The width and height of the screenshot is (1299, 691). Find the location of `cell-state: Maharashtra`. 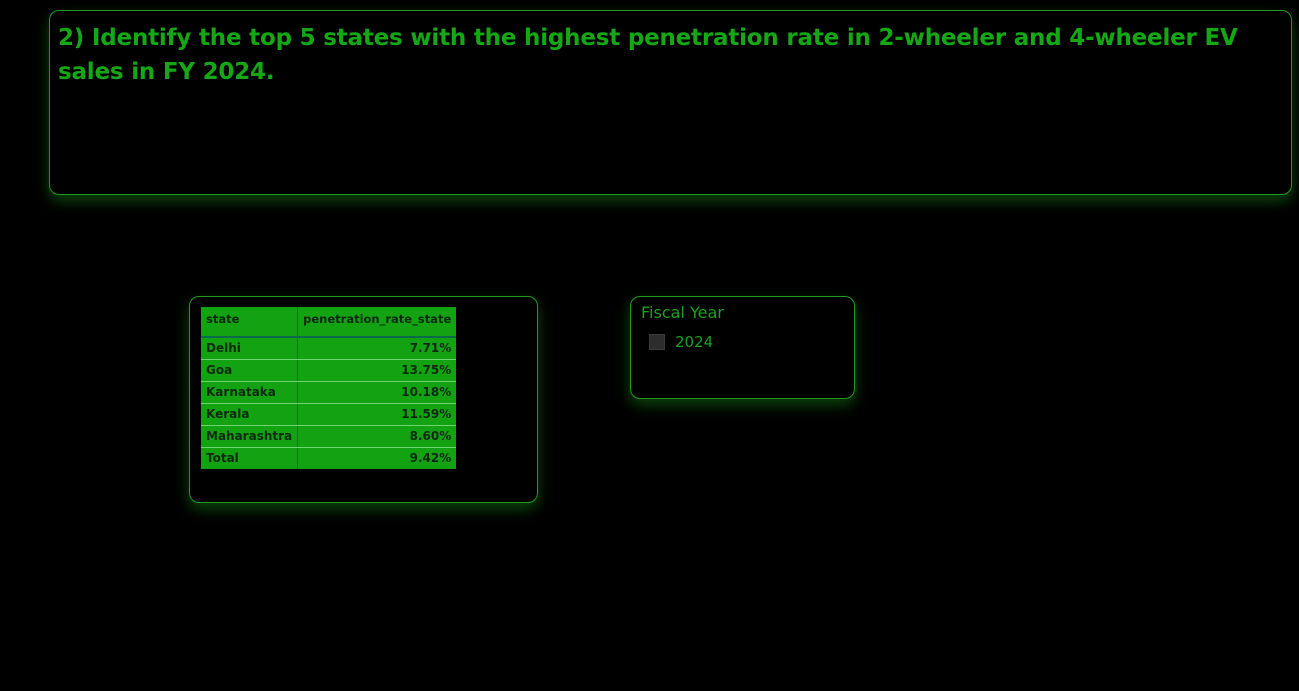

cell-state: Maharashtra is located at coordinates (250, 436).